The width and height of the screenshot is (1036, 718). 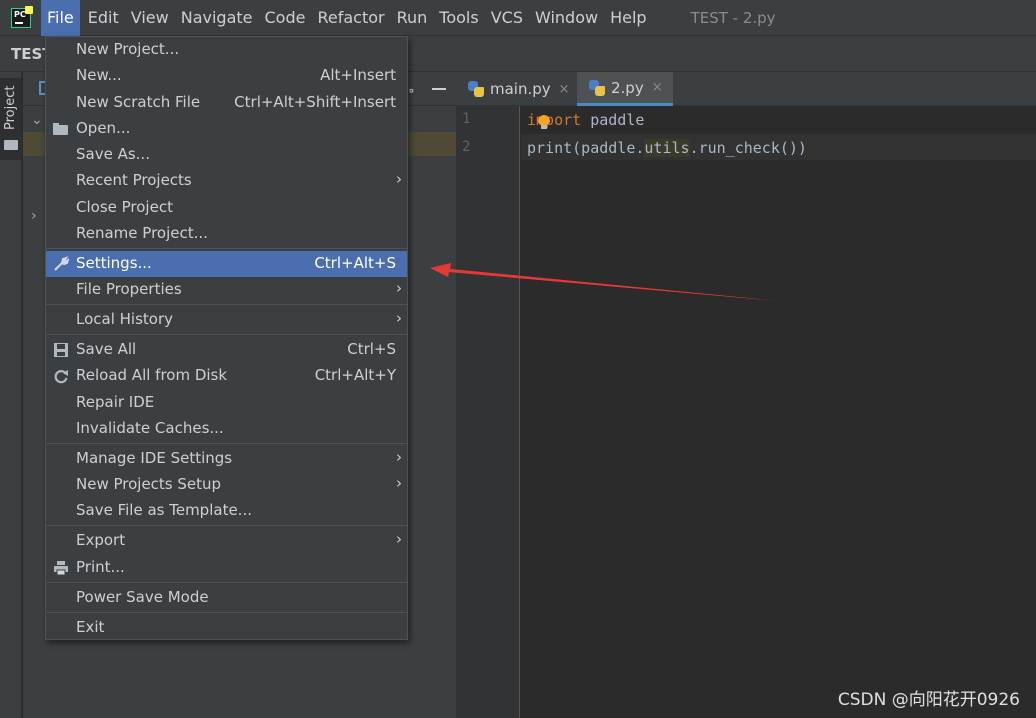 What do you see at coordinates (103, 18) in the screenshot?
I see `menu-edit: Edit` at bounding box center [103, 18].